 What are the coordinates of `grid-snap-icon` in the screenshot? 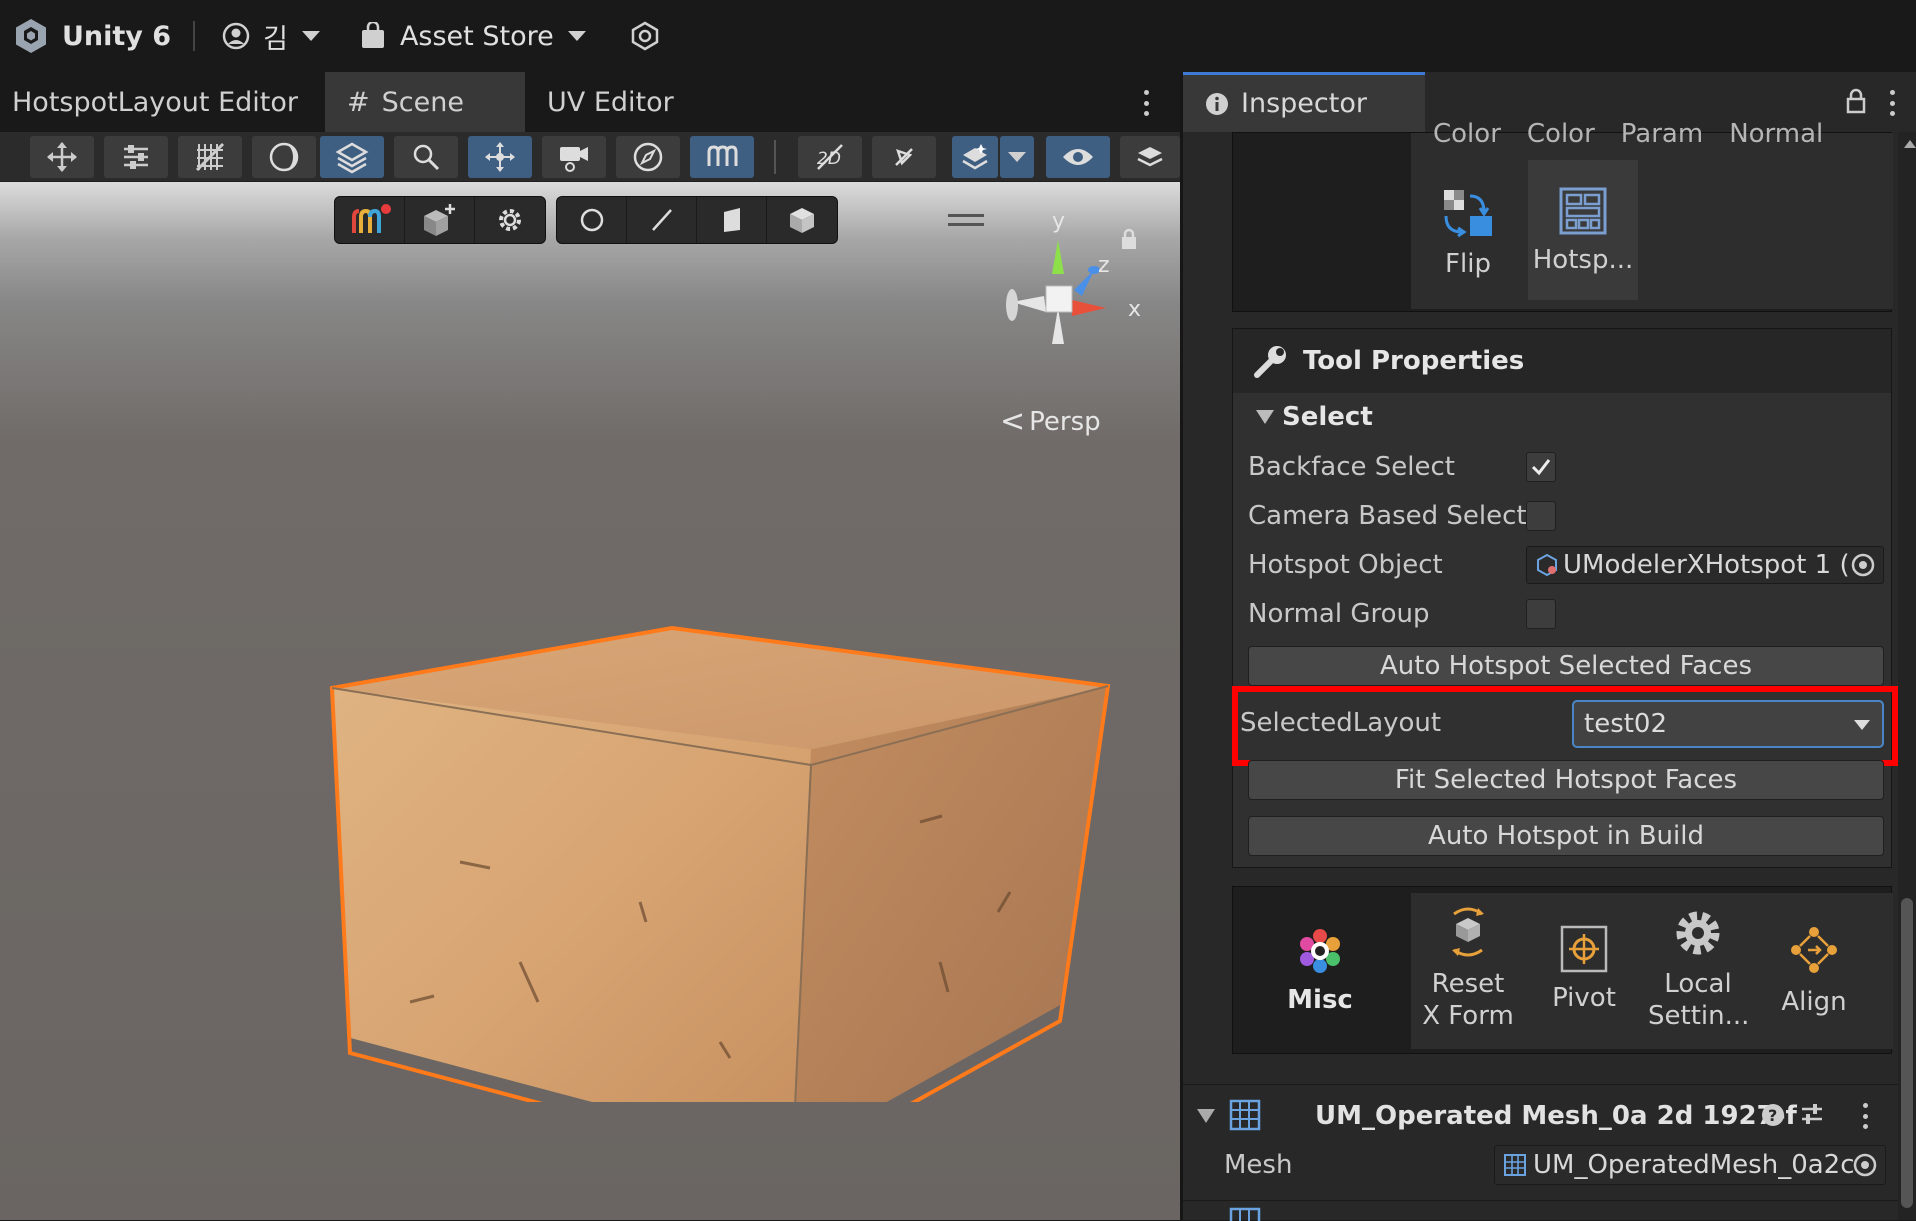 It's located at (210, 157).